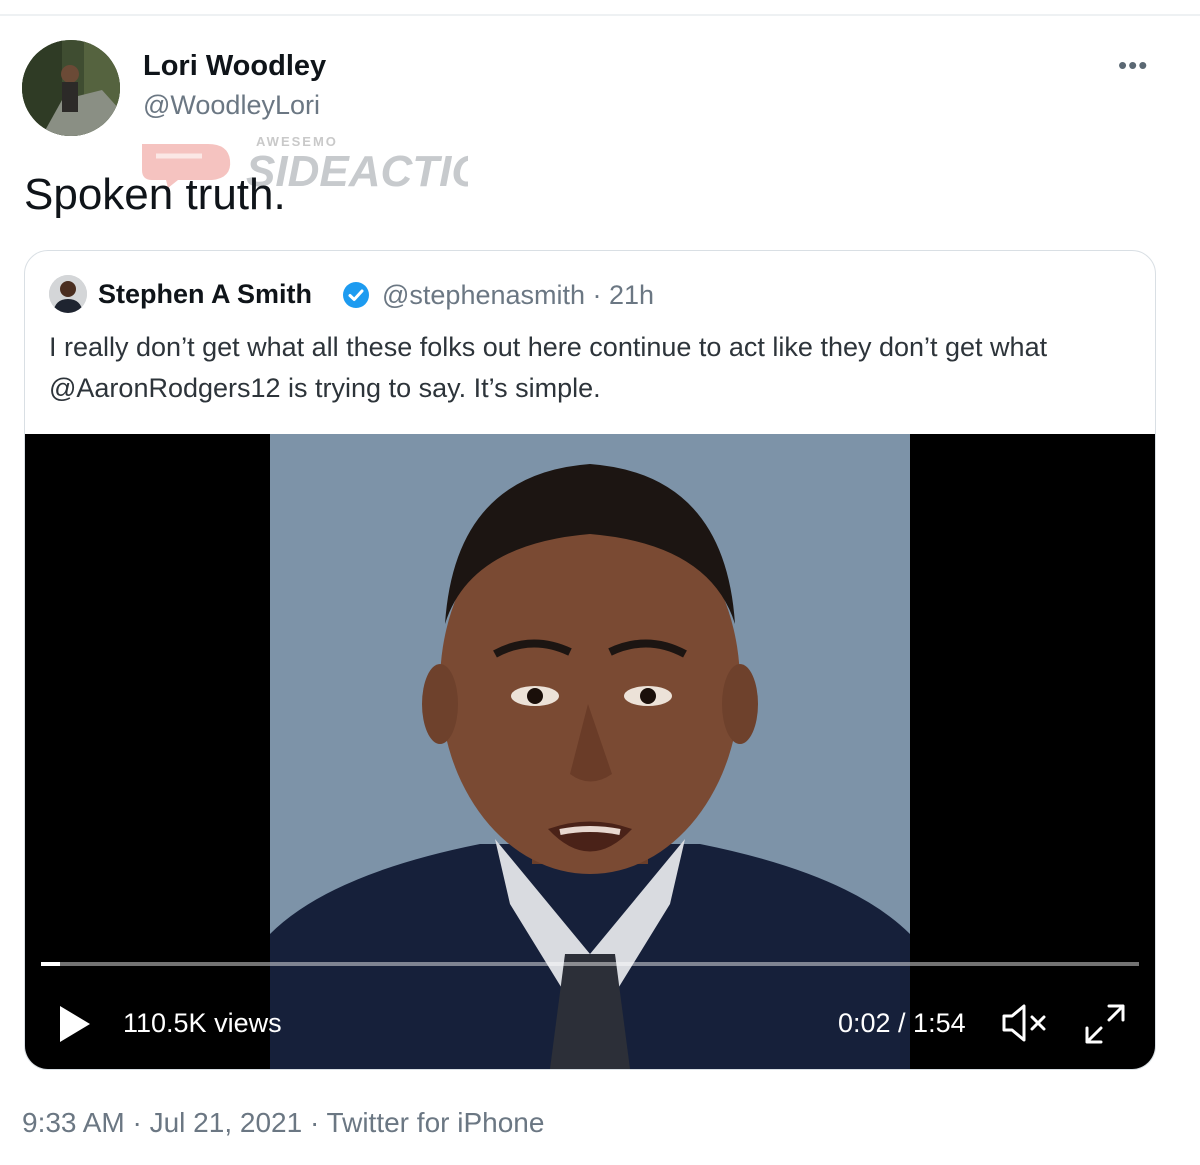 The width and height of the screenshot is (1200, 1165). I want to click on video-progress-bar, so click(590, 964).